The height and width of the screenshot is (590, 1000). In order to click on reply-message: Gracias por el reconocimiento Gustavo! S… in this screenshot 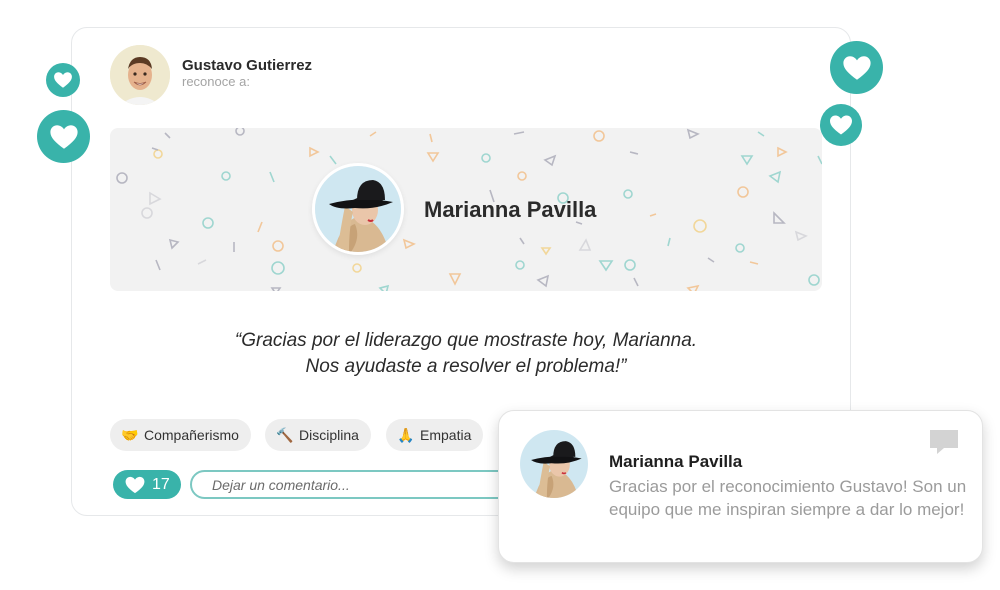, I will do `click(788, 498)`.